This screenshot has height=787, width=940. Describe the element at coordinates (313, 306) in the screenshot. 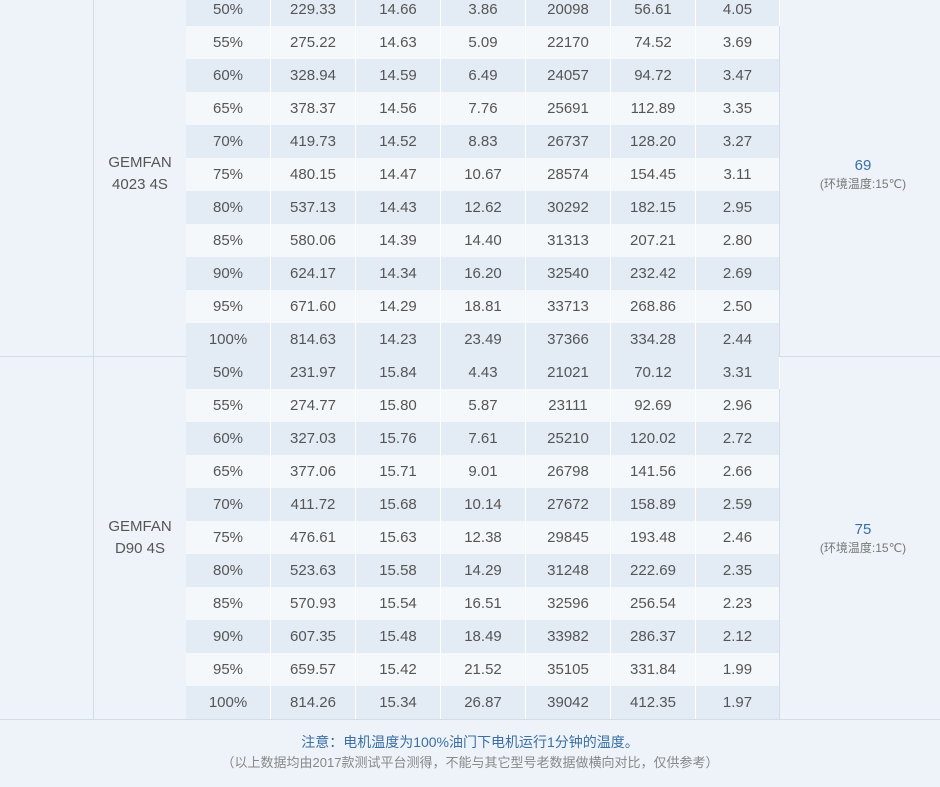

I see `table-cell: 671.60` at that location.